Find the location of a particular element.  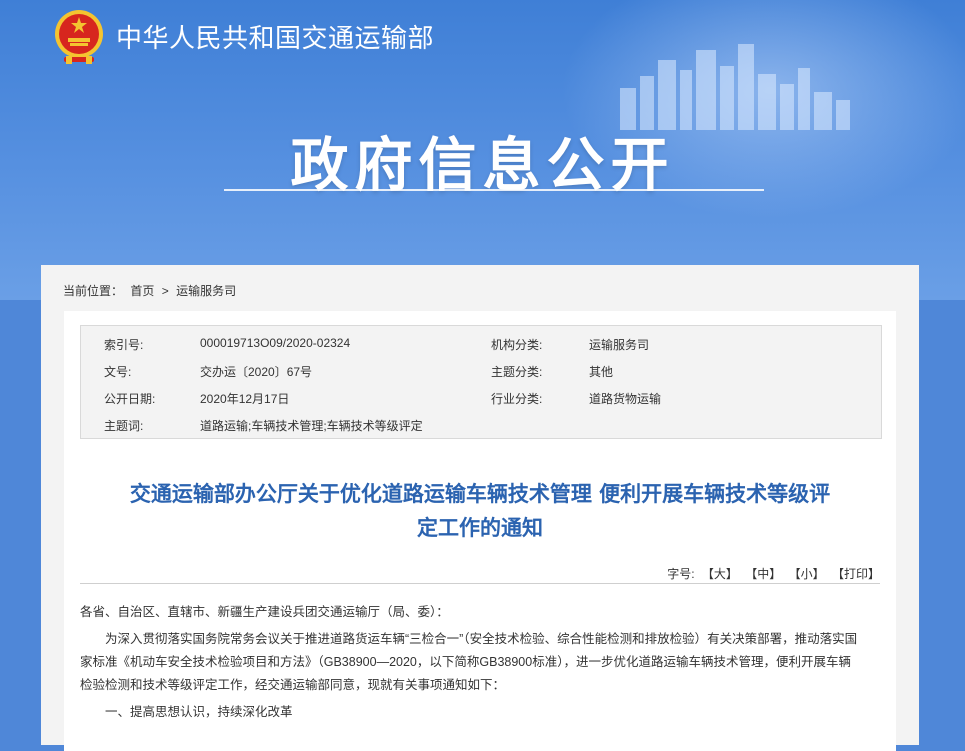

print-button: 【打印】 is located at coordinates (856, 574).